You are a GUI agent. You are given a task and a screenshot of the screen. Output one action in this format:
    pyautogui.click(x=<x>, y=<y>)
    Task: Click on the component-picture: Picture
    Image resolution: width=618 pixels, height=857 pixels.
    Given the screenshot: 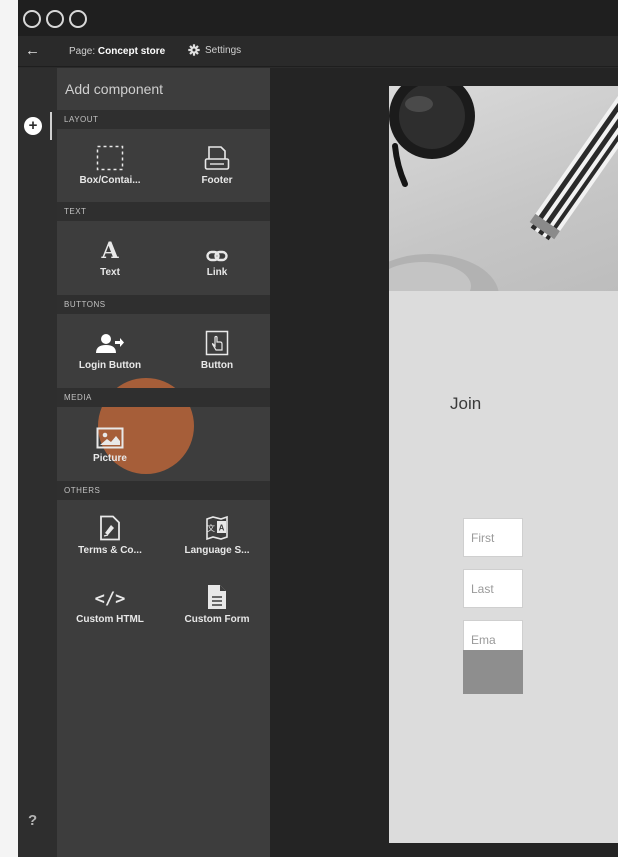 What is the action you would take?
    pyautogui.click(x=110, y=441)
    